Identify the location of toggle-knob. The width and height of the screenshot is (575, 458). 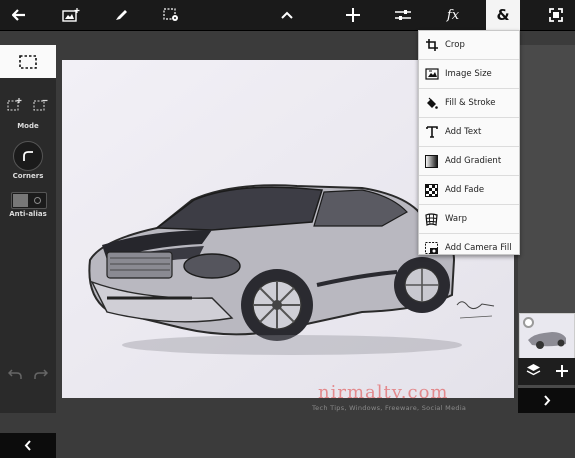
(20, 200).